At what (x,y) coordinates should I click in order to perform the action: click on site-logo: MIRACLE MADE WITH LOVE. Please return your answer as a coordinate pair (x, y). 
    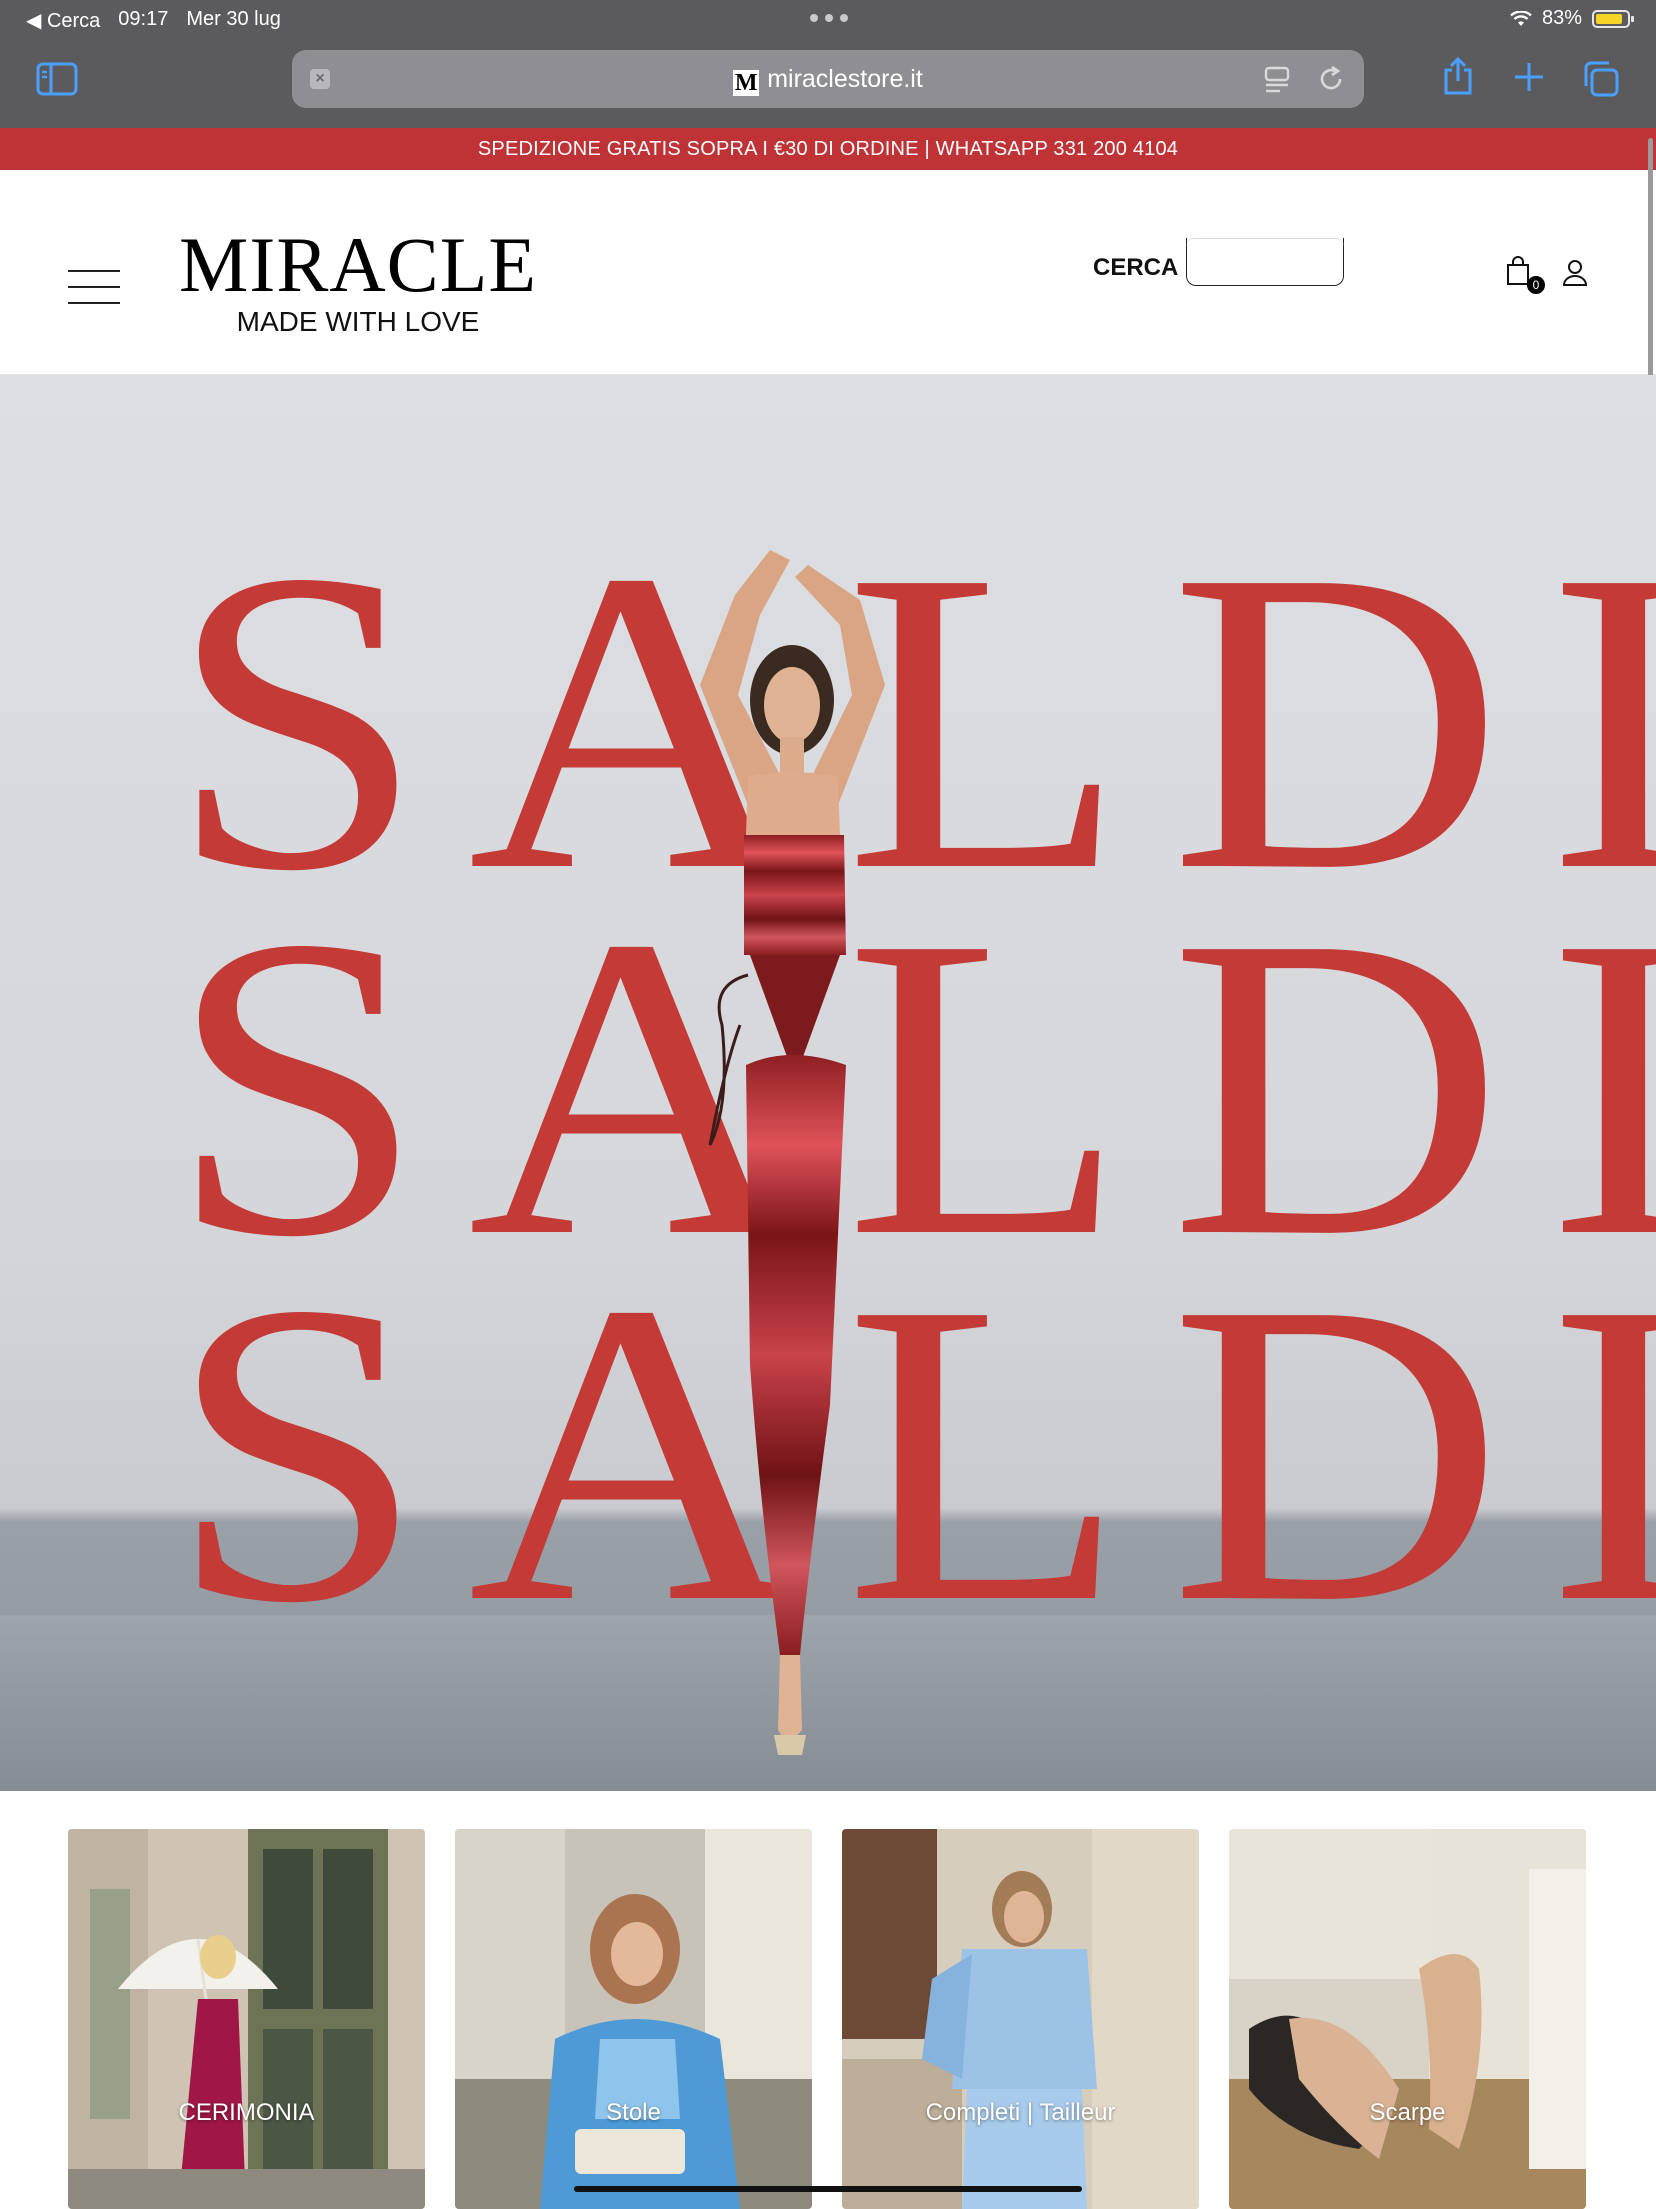
    Looking at the image, I should click on (358, 279).